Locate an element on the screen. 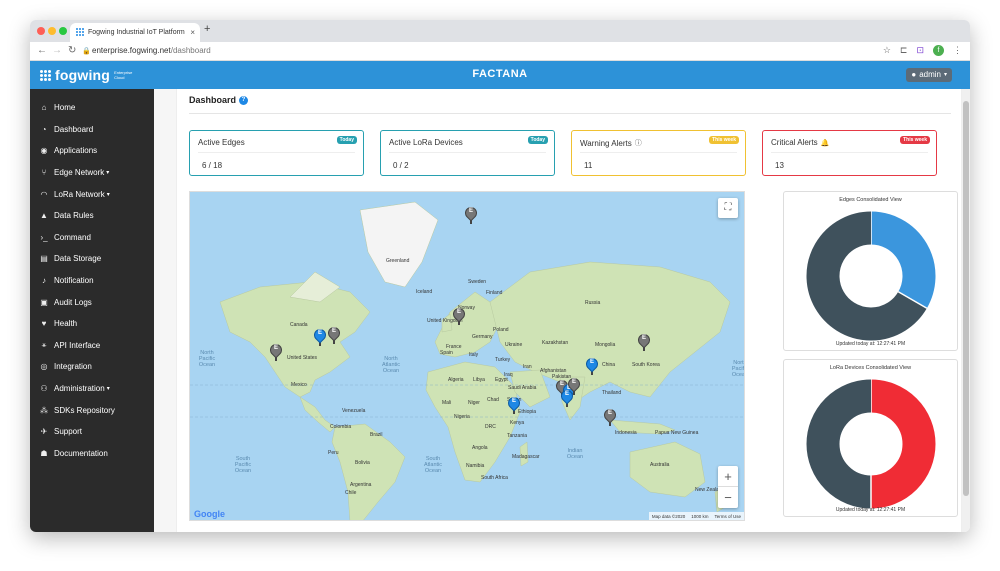  forward-icon: → is located at coordinates (57, 50).